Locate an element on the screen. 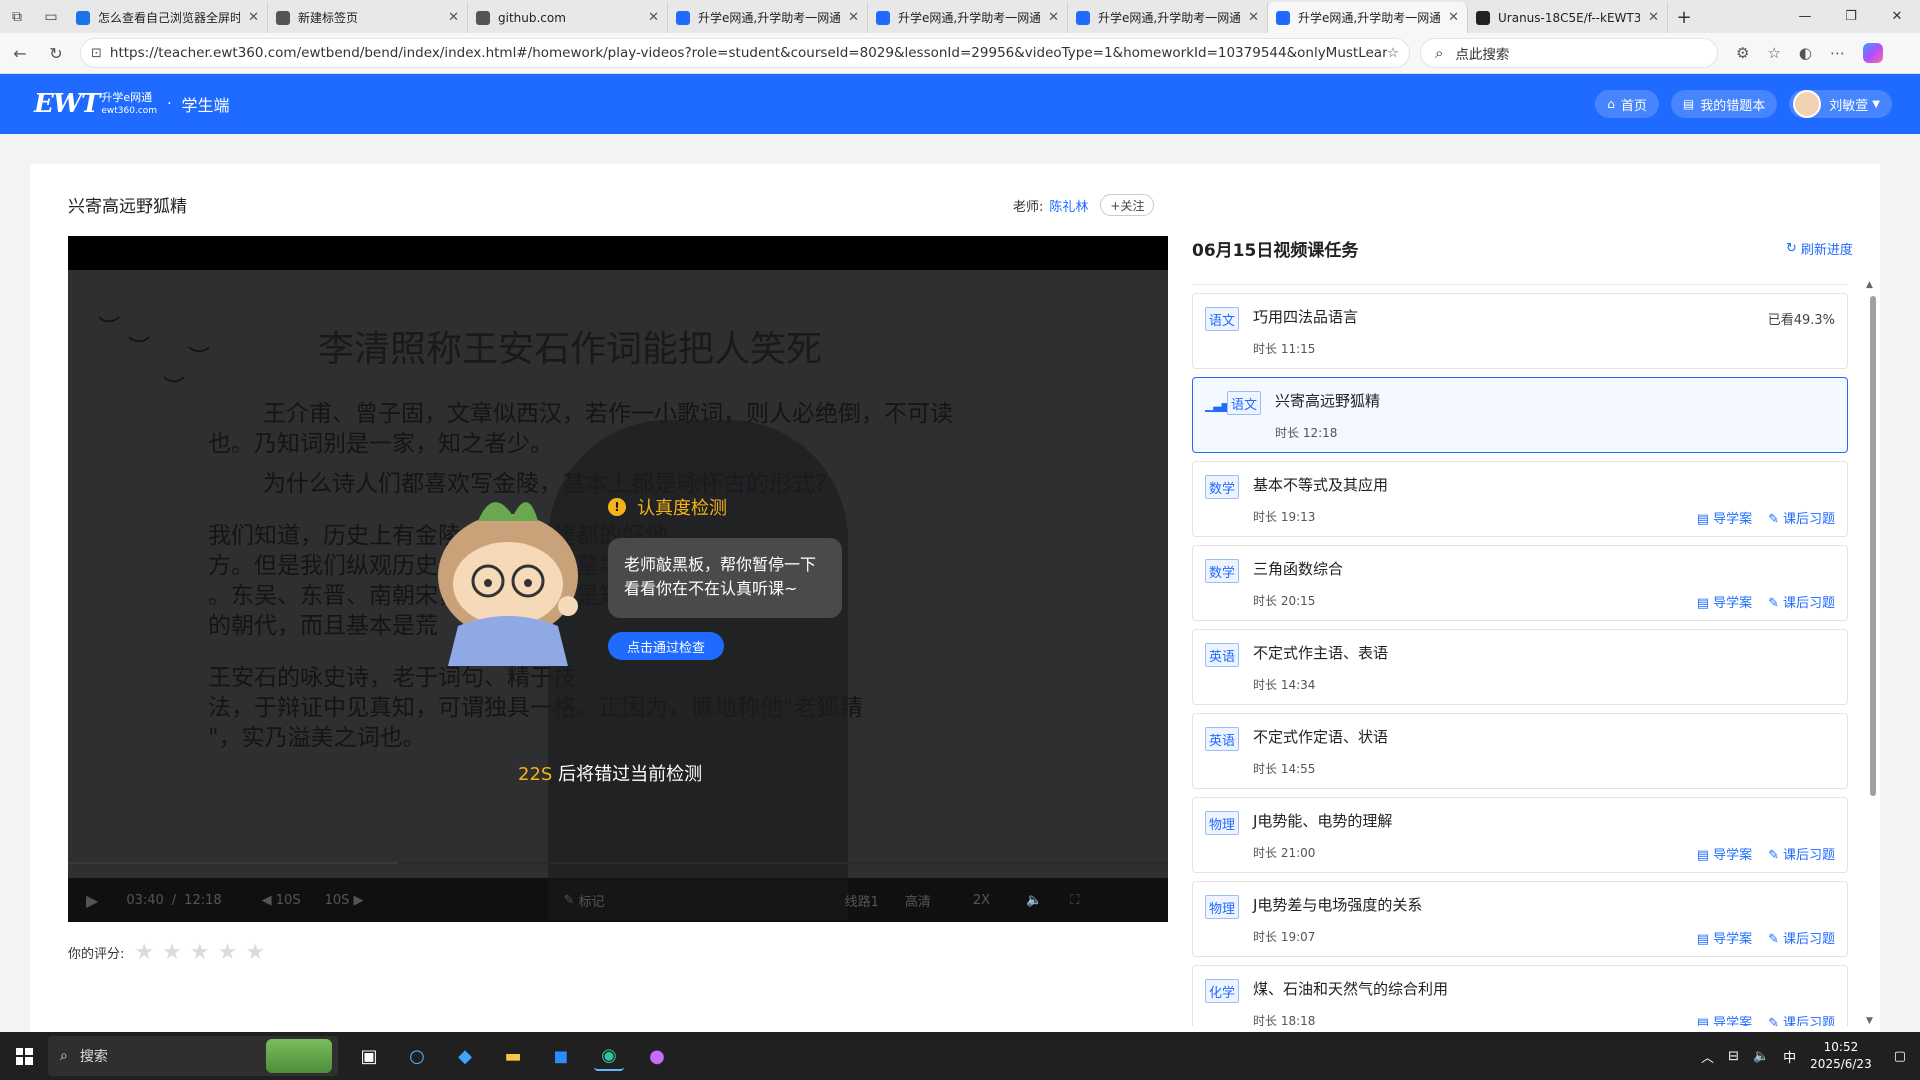 This screenshot has height=1080, width=1920. lesson-title: 兴寄高远野狐精 is located at coordinates (127, 207).